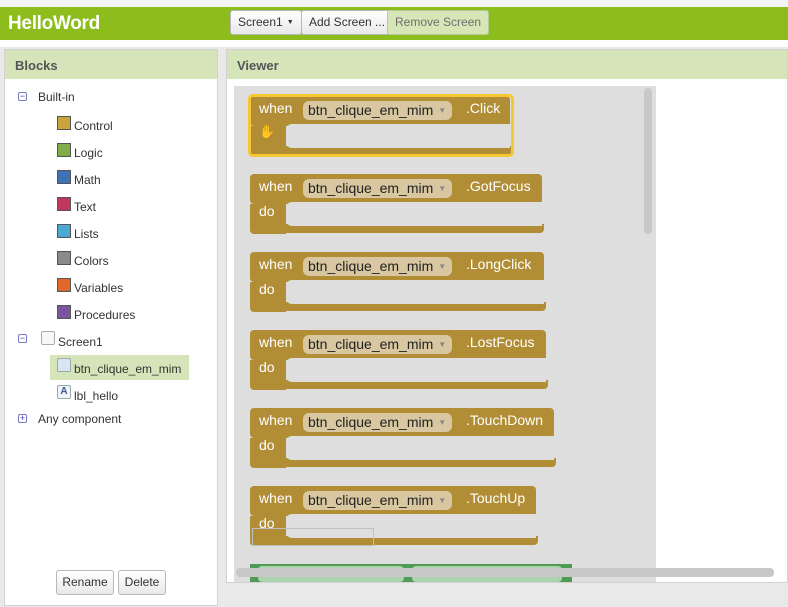  What do you see at coordinates (507, 64) in the screenshot?
I see `viewer-panel-title: Viewer` at bounding box center [507, 64].